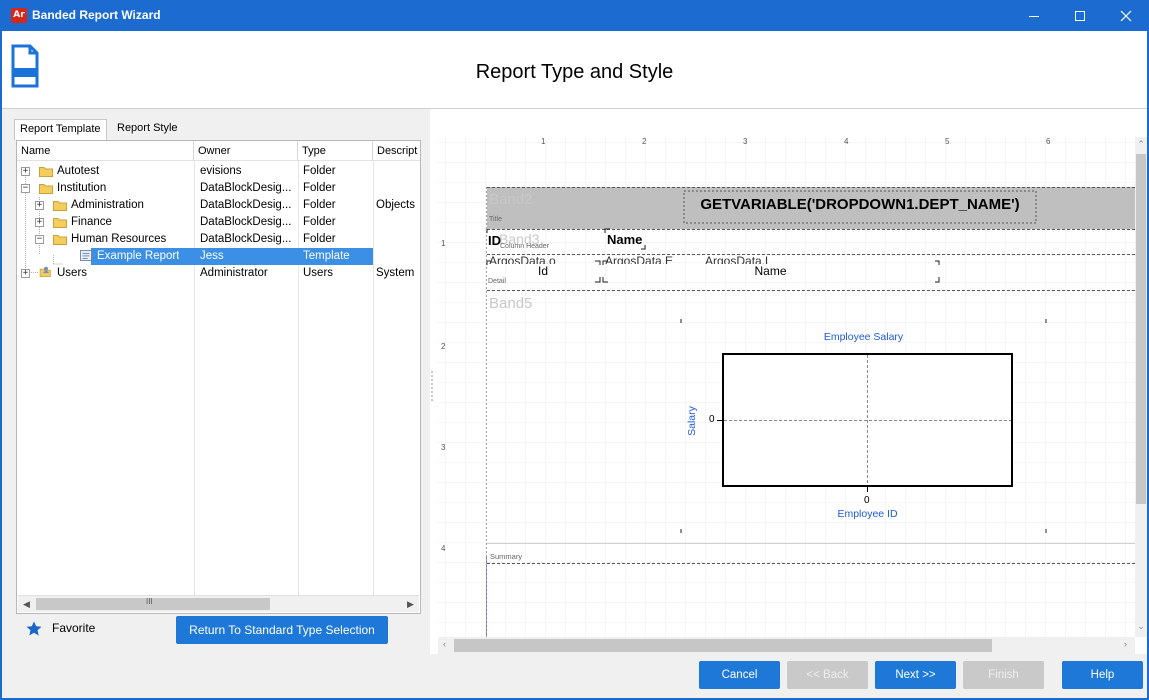 The height and width of the screenshot is (700, 1149). I want to click on column-header-owner: Owner, so click(246, 151).